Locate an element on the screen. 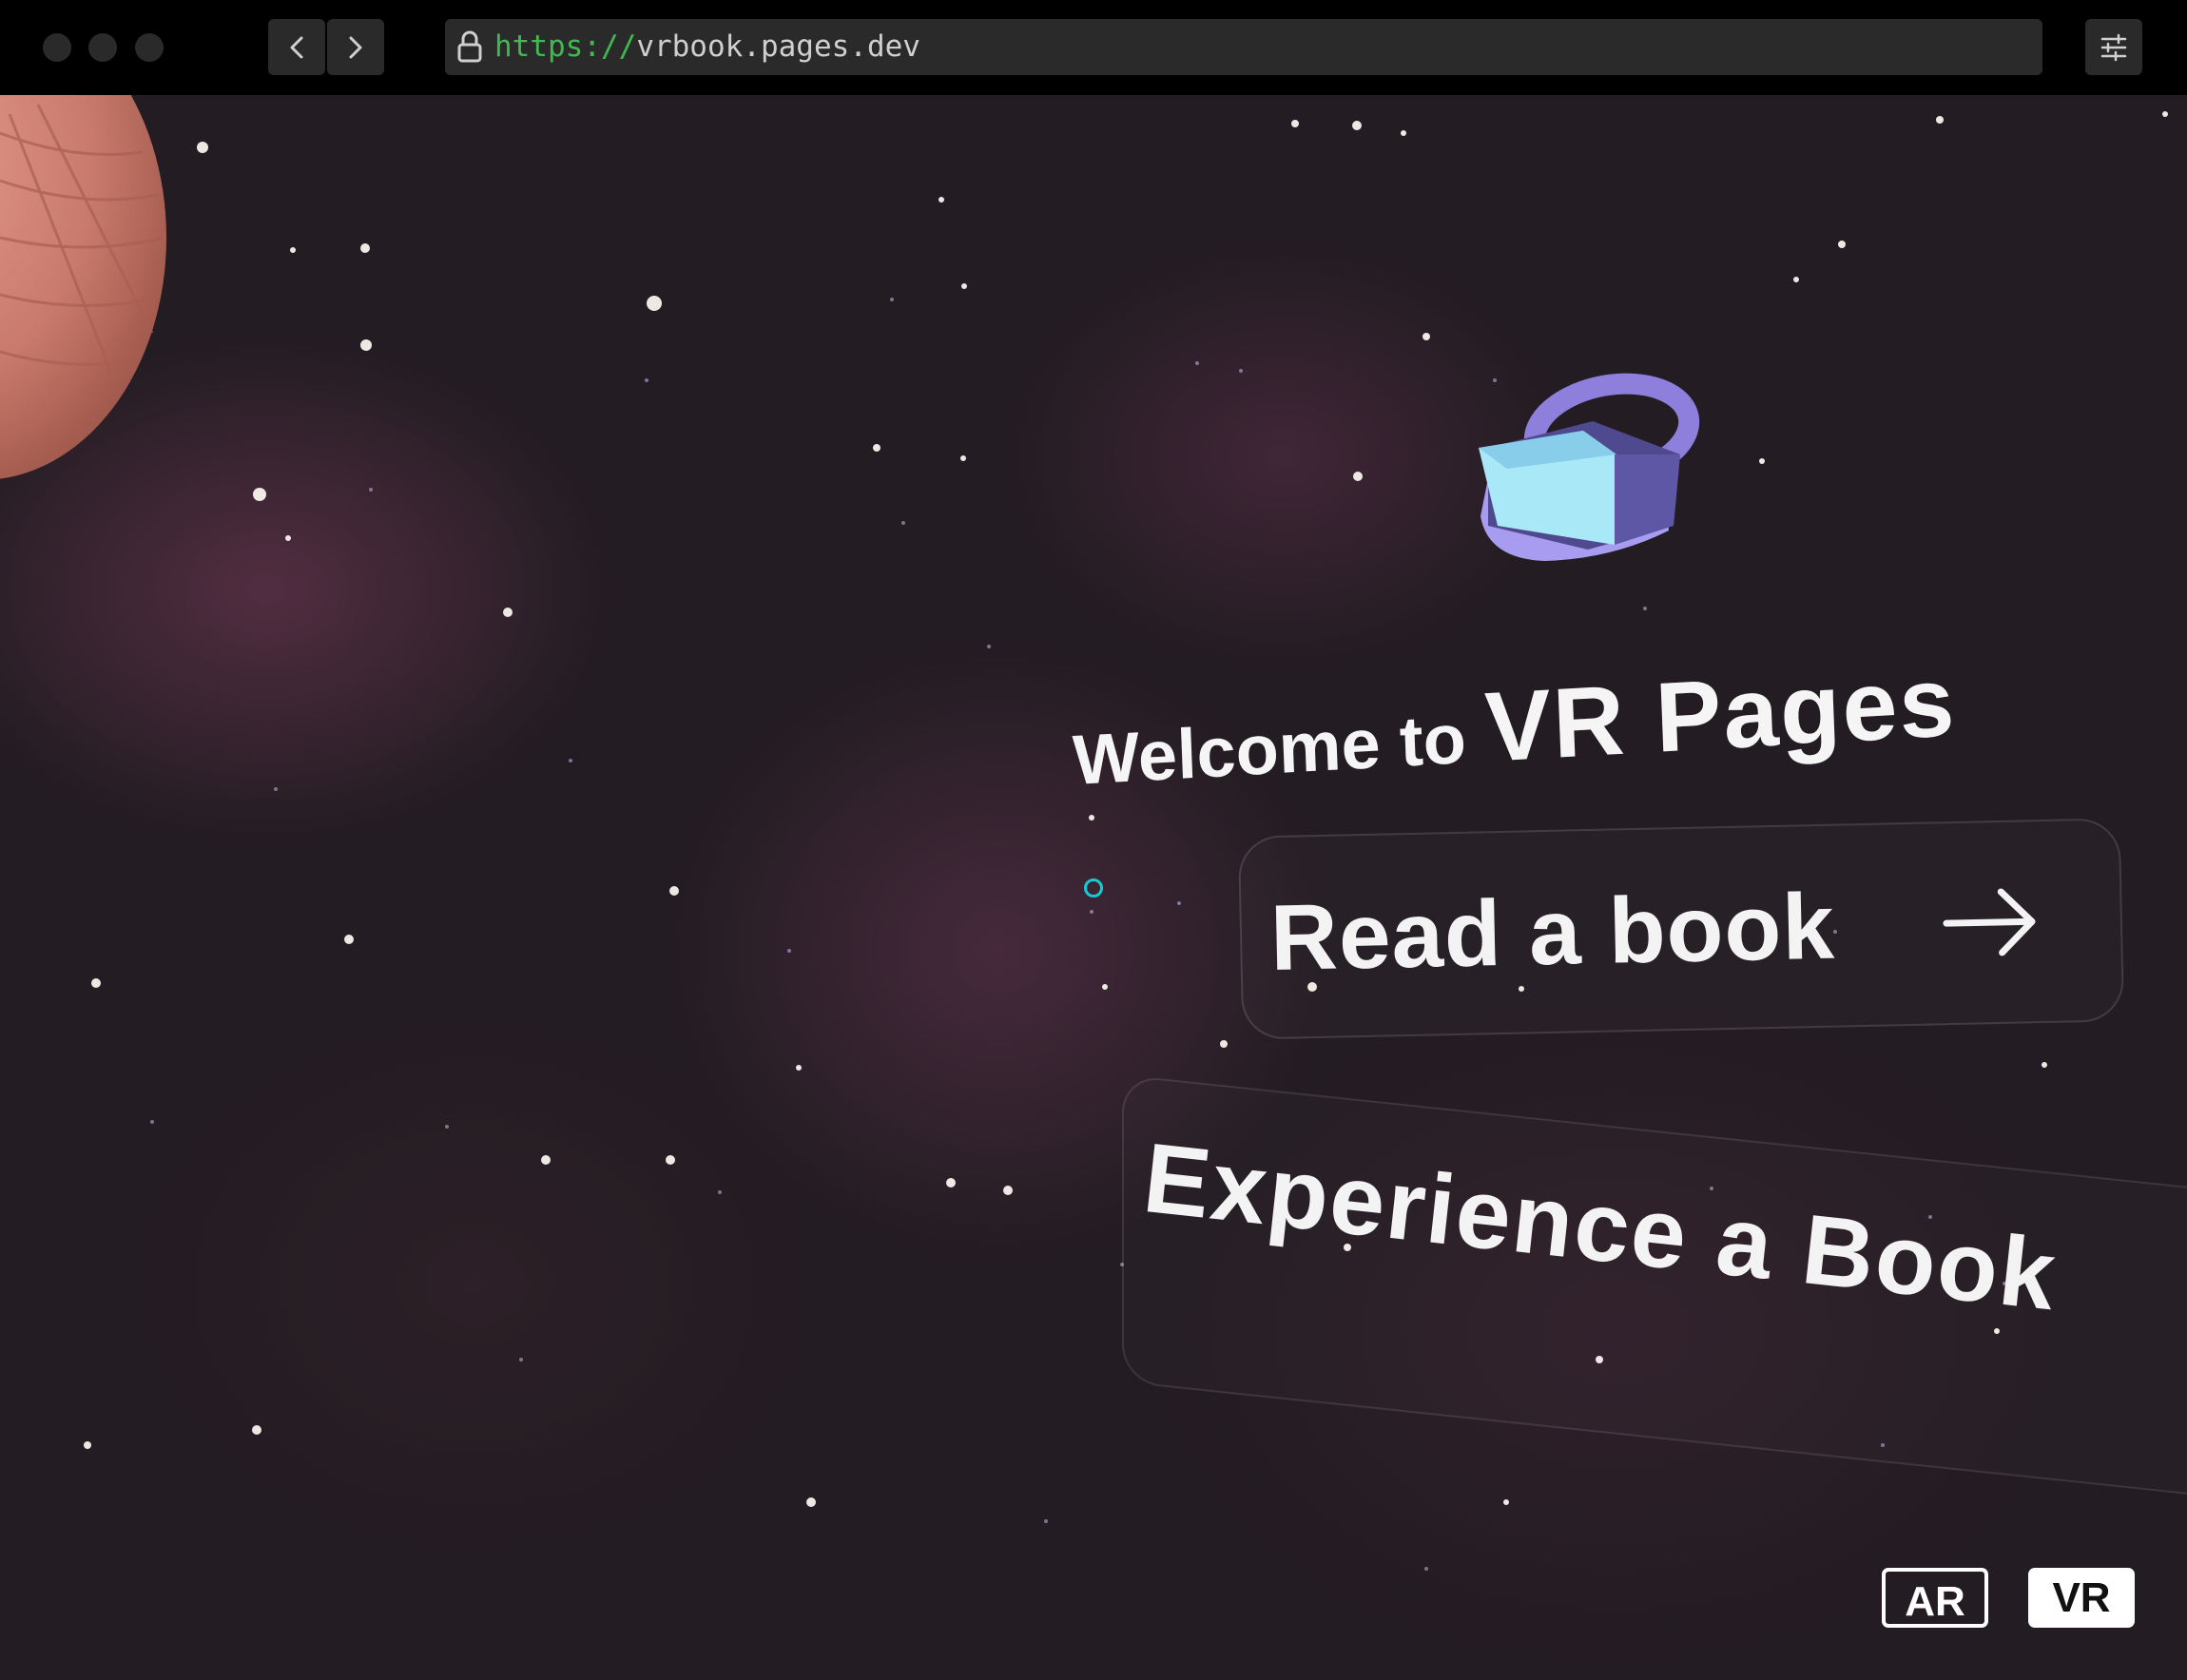 The image size is (2187, 1680). read-a-book-button: Read a book is located at coordinates (1681, 929).